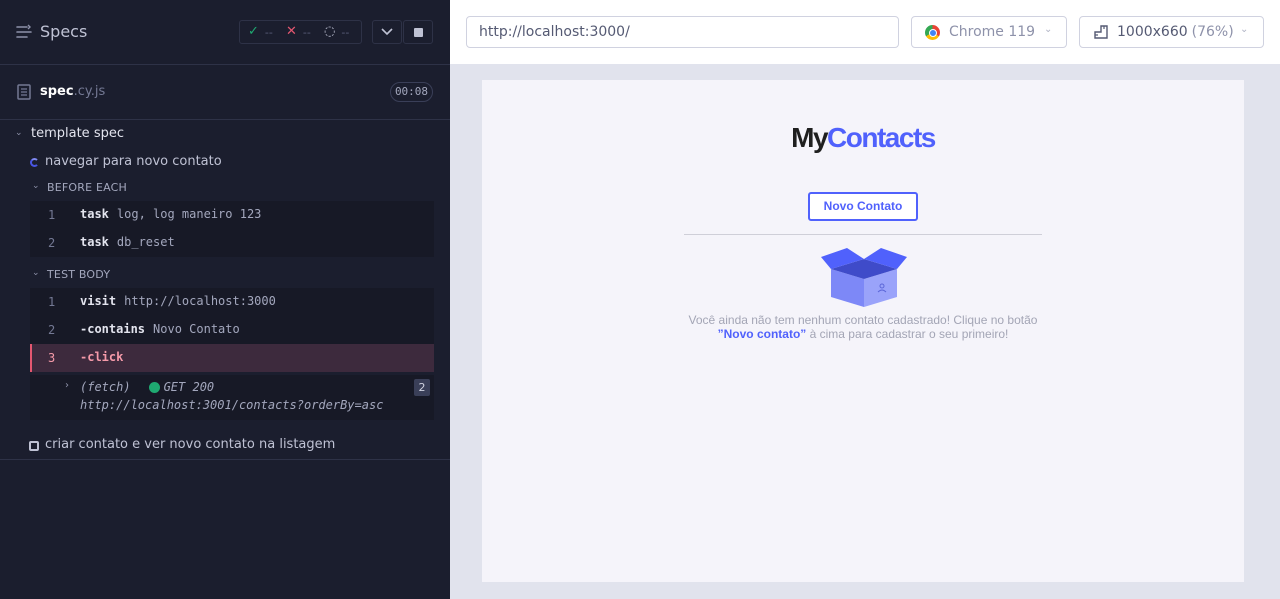  I want to click on browser-selector: Chrome 119 ⌄, so click(989, 32).